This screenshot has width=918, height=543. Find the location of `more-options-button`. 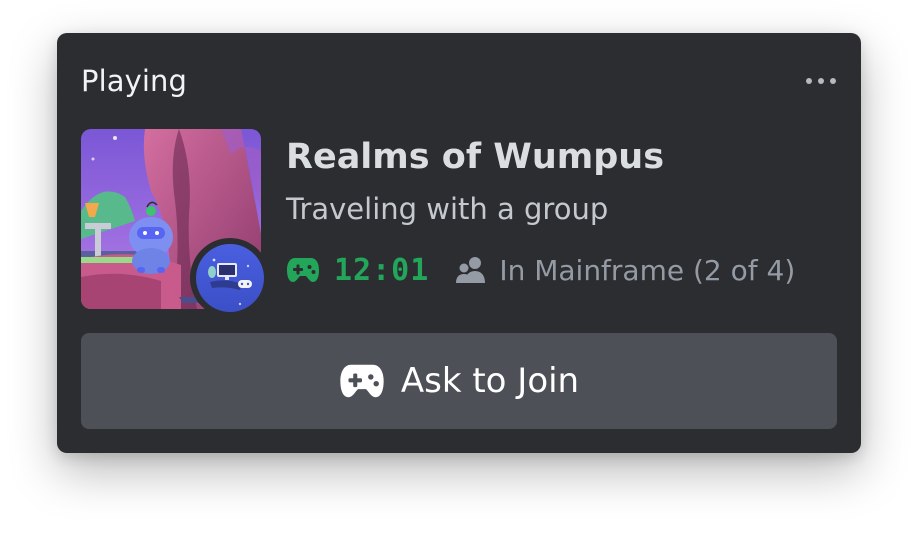

more-options-button is located at coordinates (821, 81).